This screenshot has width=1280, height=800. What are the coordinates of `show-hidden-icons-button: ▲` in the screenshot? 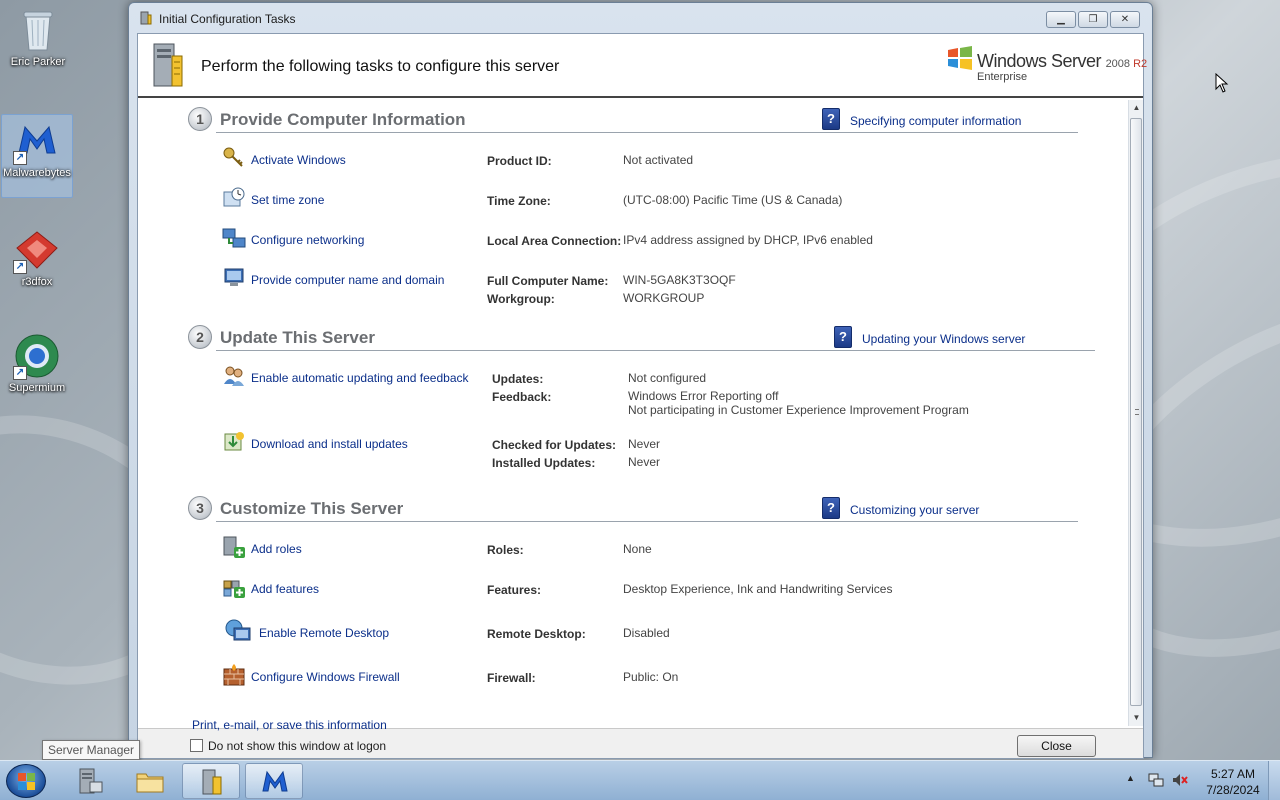 It's located at (1130, 778).